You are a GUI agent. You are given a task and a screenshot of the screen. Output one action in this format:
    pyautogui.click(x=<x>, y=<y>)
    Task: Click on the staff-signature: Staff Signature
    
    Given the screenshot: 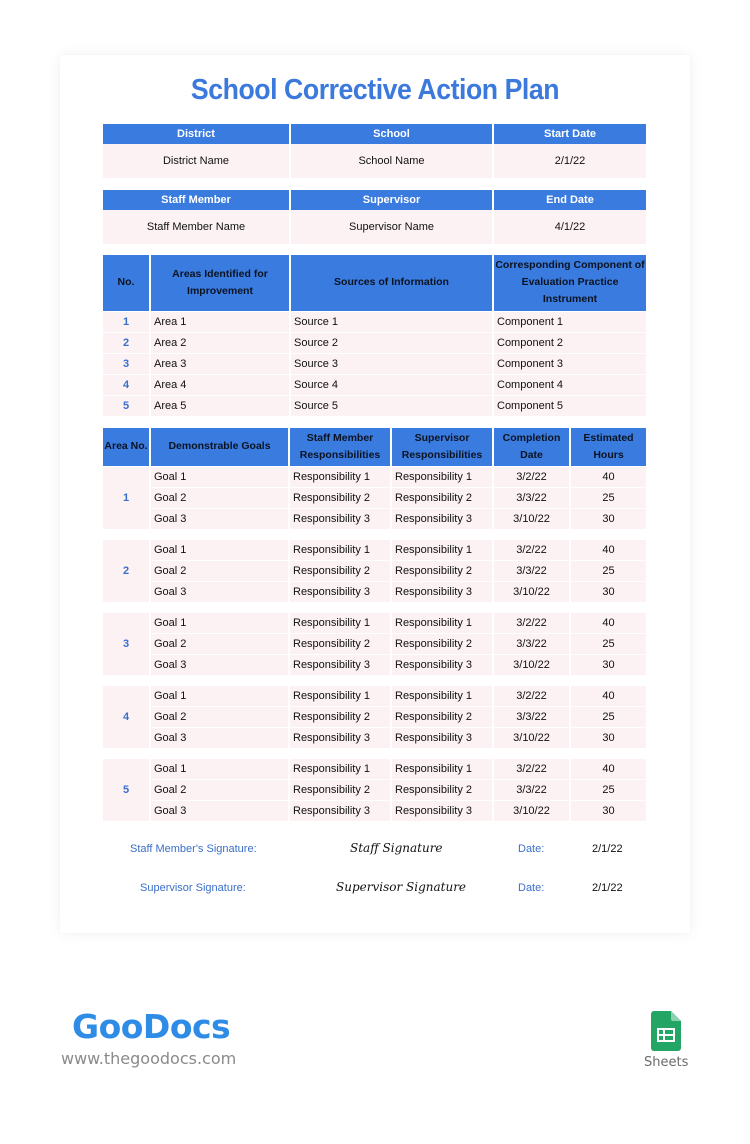 What is the action you would take?
    pyautogui.click(x=396, y=848)
    